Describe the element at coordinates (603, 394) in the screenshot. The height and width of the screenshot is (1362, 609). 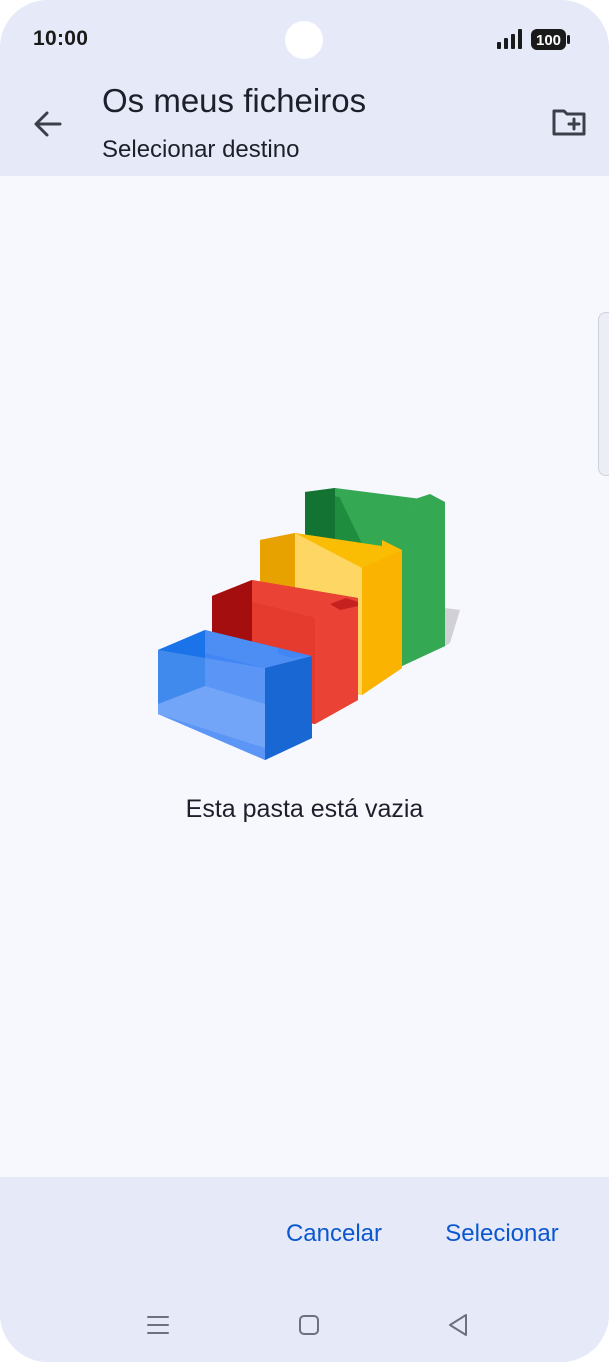
I see `scrollbar` at that location.